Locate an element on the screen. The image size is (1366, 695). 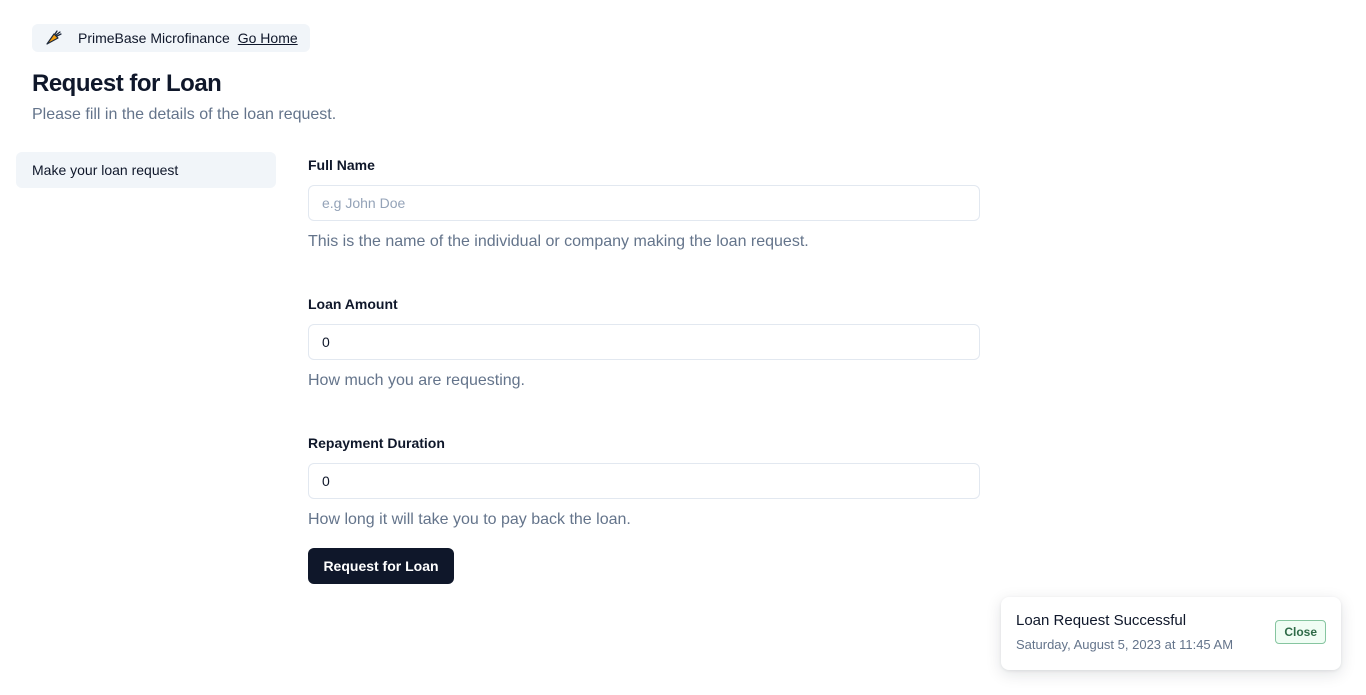
brand-bar: PrimeBase Microfinance Go Home is located at coordinates (171, 38).